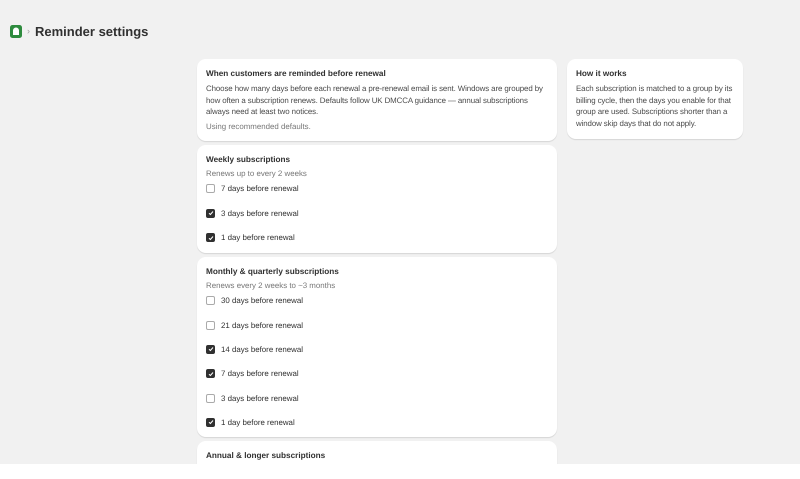  I want to click on group-title: Annual & longer subscriptions, so click(266, 455).